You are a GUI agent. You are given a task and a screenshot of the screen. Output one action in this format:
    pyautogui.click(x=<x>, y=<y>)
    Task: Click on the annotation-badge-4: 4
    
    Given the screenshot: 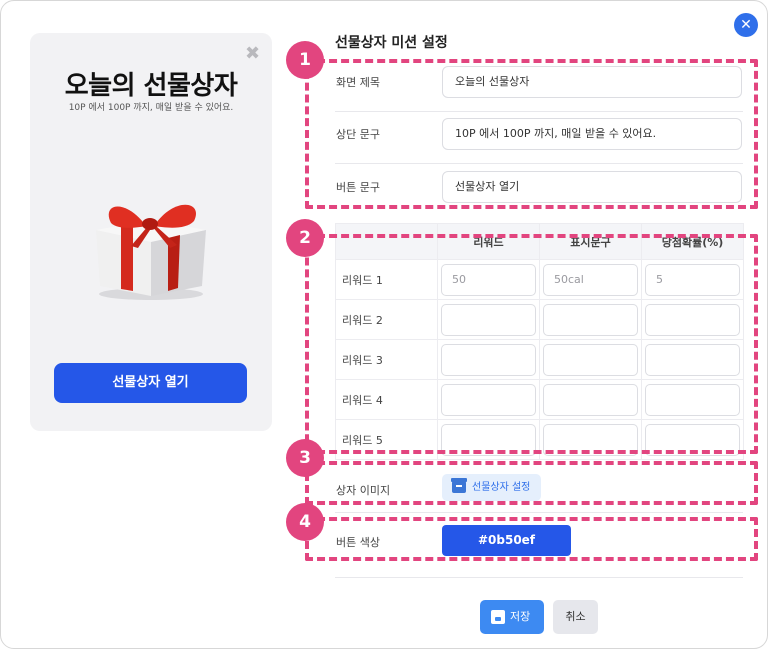 What is the action you would take?
    pyautogui.click(x=305, y=522)
    